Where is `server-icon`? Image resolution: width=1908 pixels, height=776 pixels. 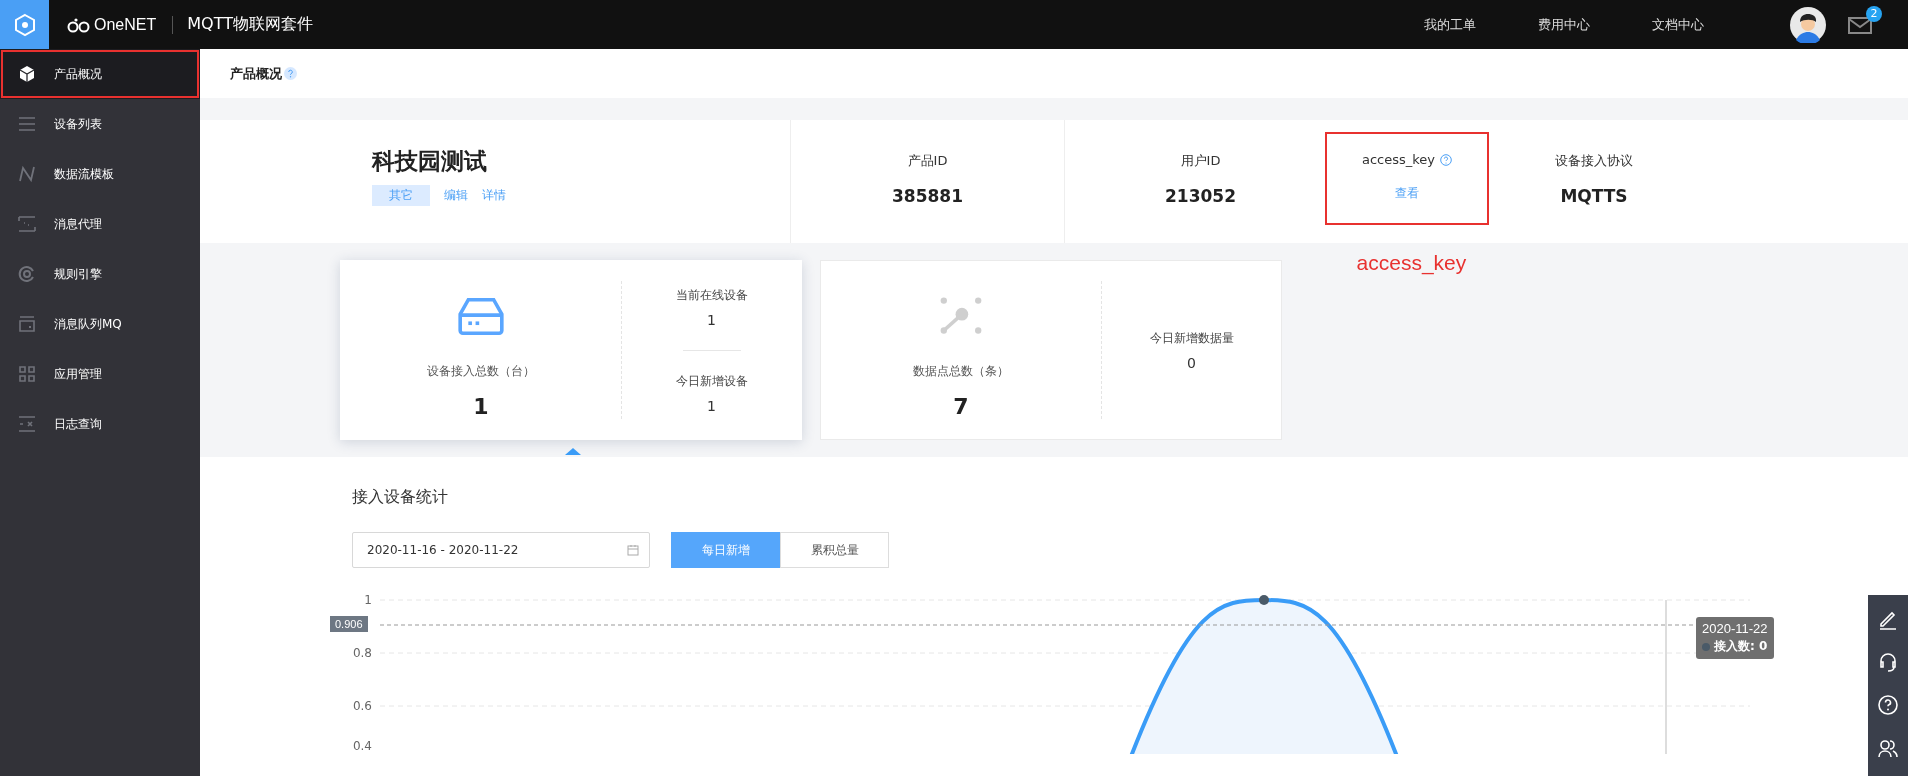 server-icon is located at coordinates (481, 316).